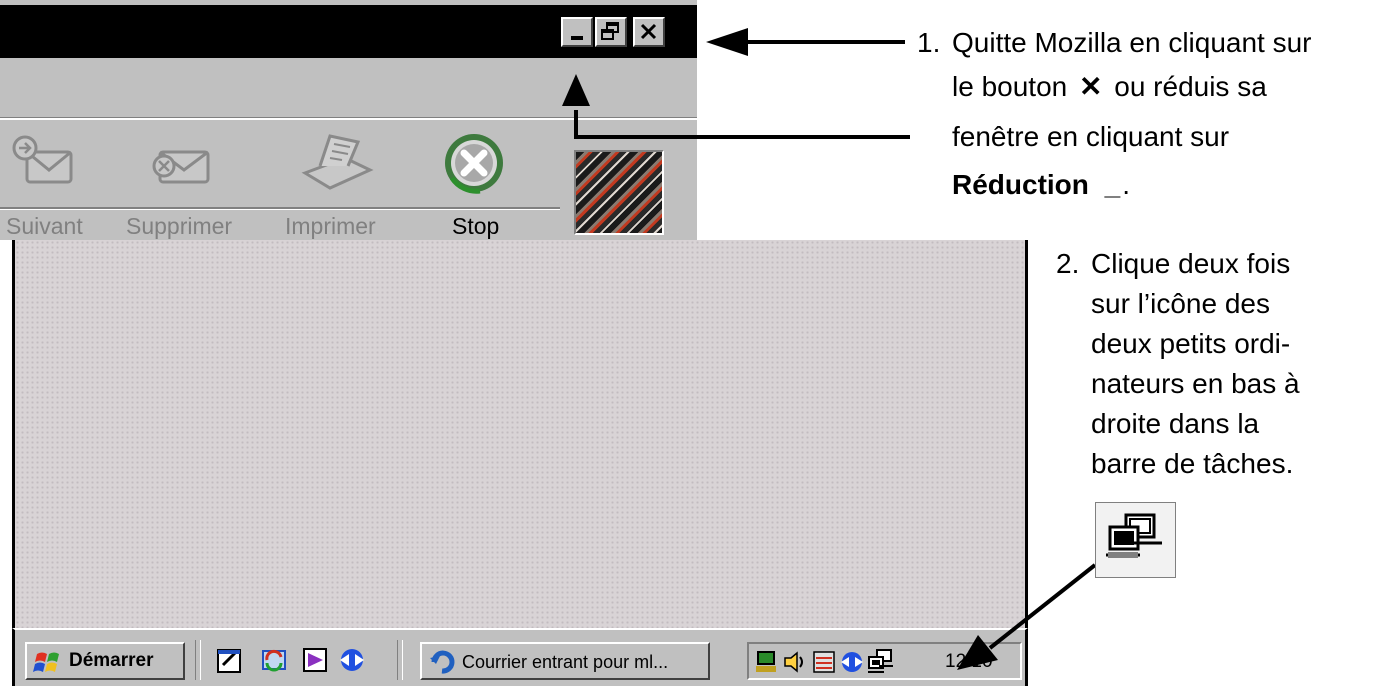 The width and height of the screenshot is (1387, 686). I want to click on instruction-step-1: 1., so click(928, 43).